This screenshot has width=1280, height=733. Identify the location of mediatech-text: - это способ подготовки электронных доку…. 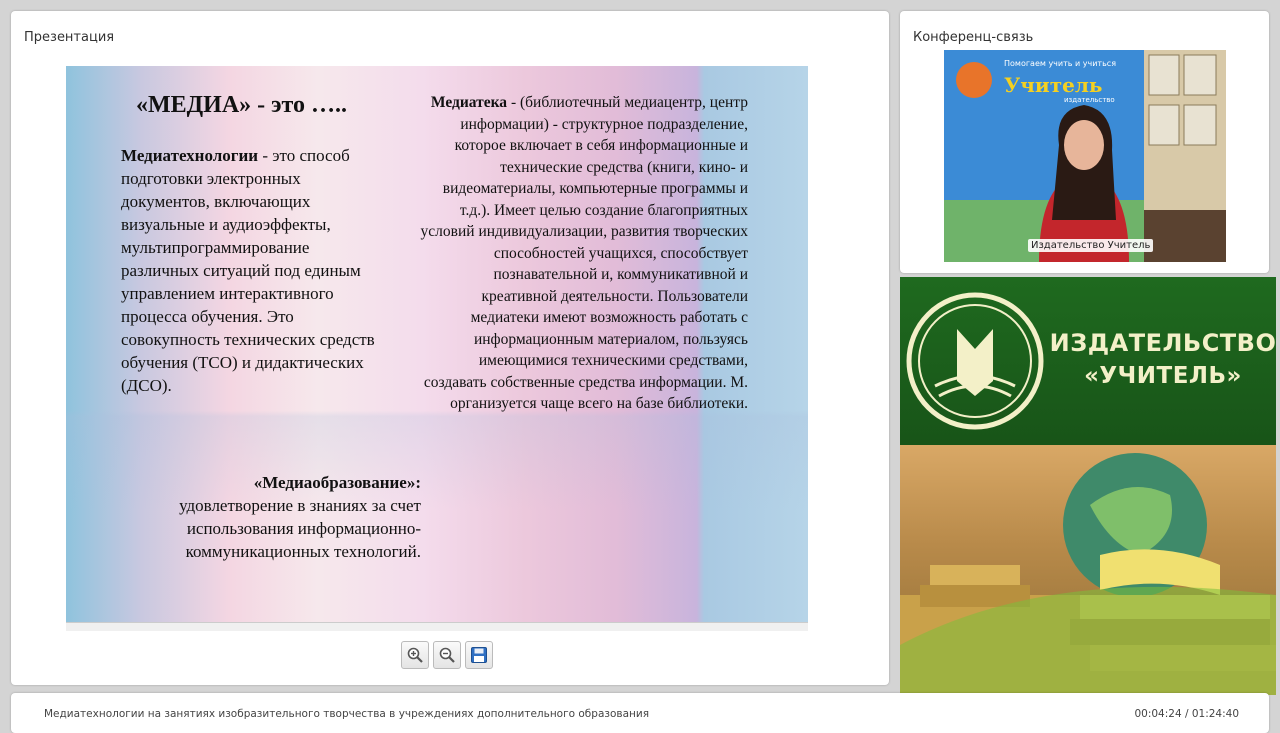
(248, 270).